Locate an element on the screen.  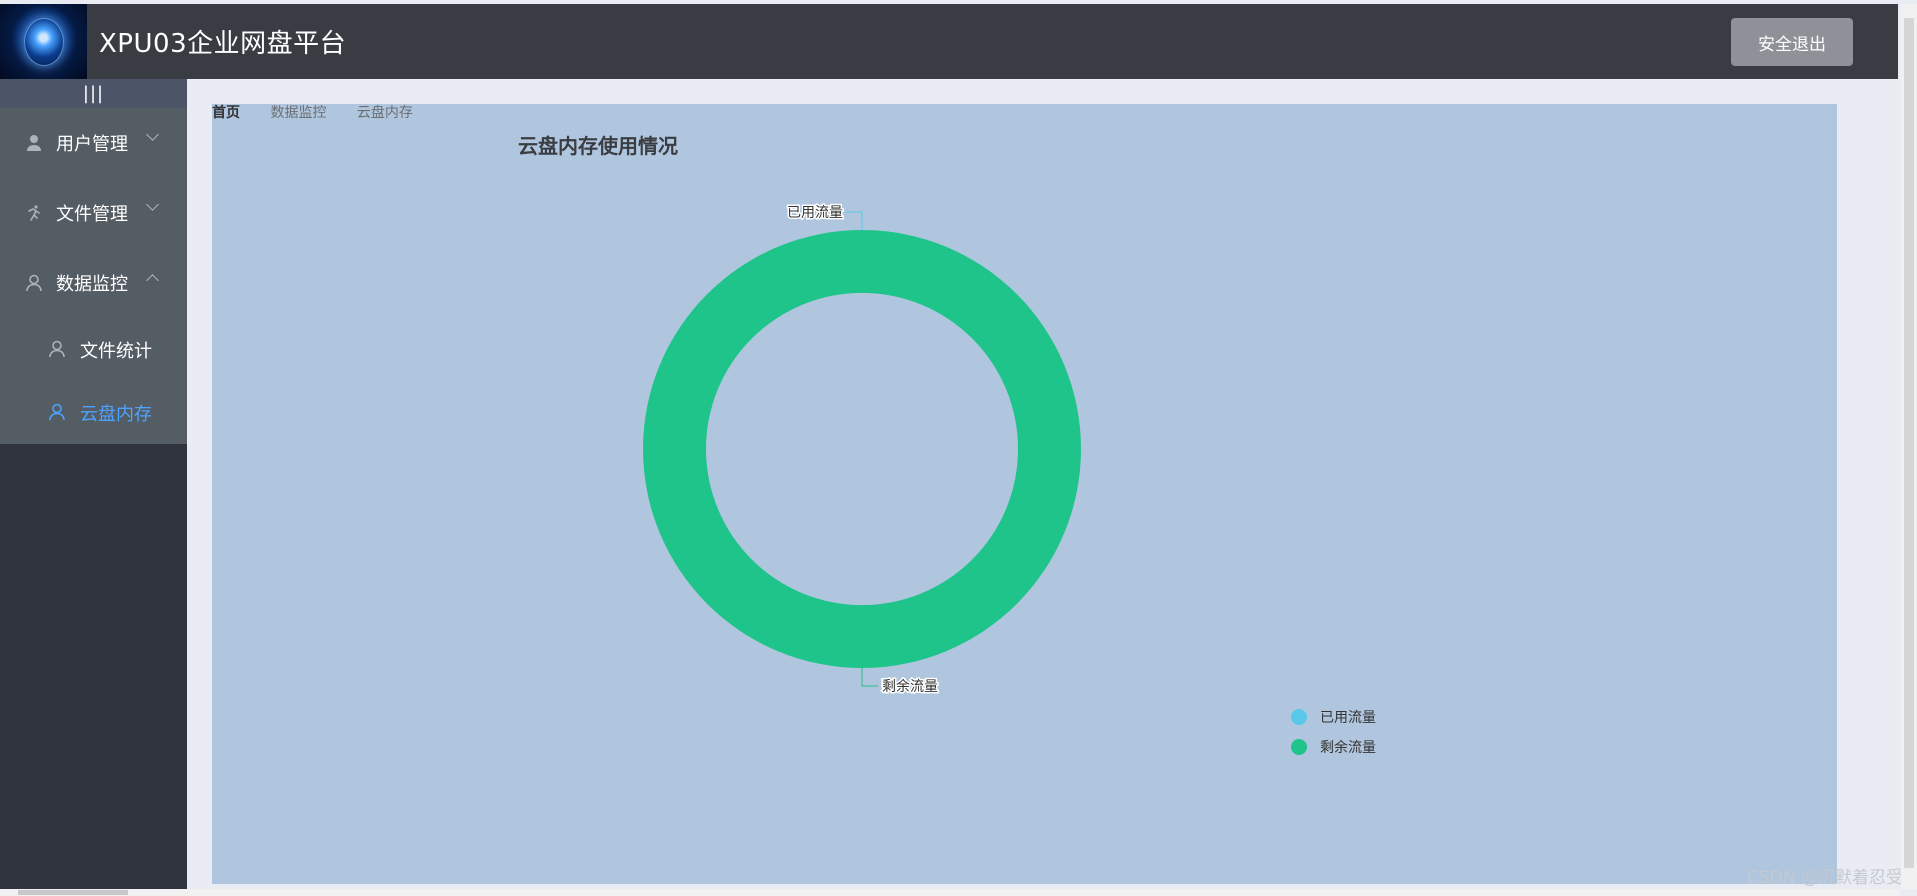
sidebar-item-data-monitoring: 数据监控 is located at coordinates (93, 283).